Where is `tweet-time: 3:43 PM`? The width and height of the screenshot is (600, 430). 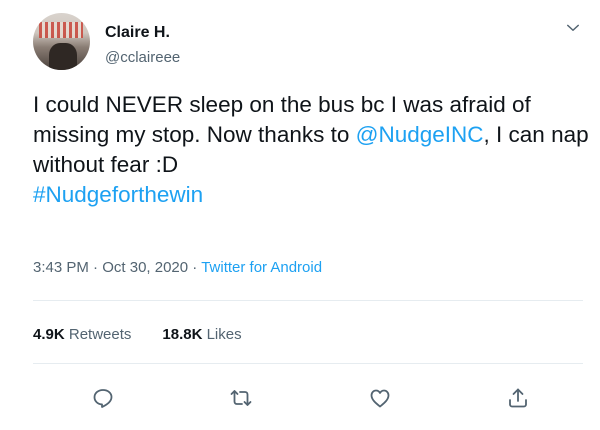 tweet-time: 3:43 PM is located at coordinates (61, 267).